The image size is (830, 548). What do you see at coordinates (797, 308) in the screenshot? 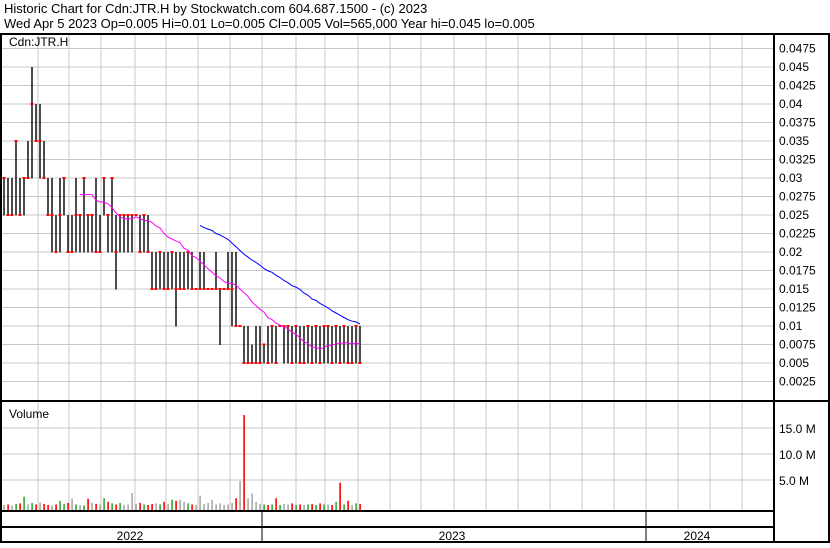
I see `price-tick-label: 0.0125` at bounding box center [797, 308].